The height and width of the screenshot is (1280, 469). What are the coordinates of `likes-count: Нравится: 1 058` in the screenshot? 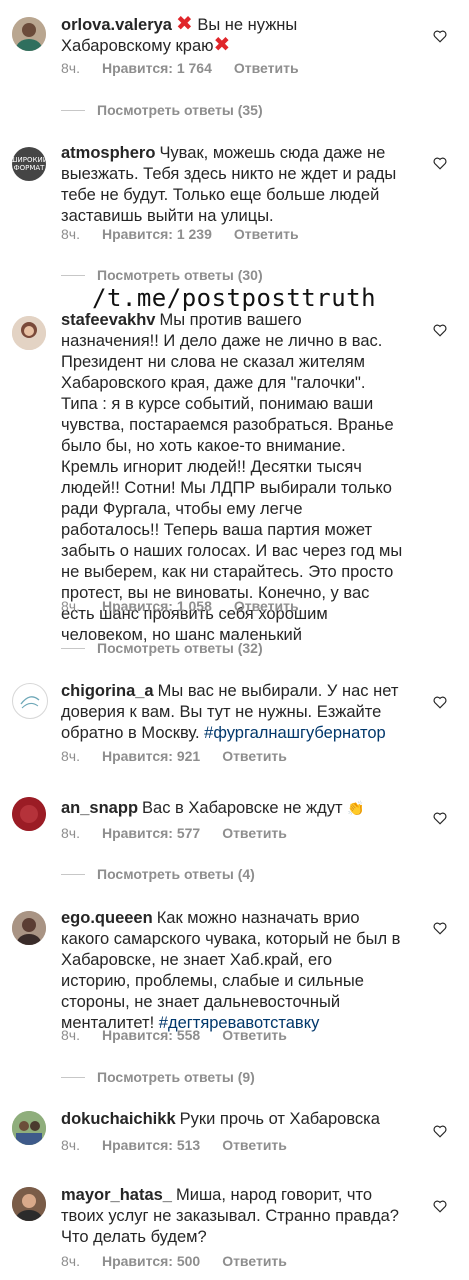 It's located at (157, 606).